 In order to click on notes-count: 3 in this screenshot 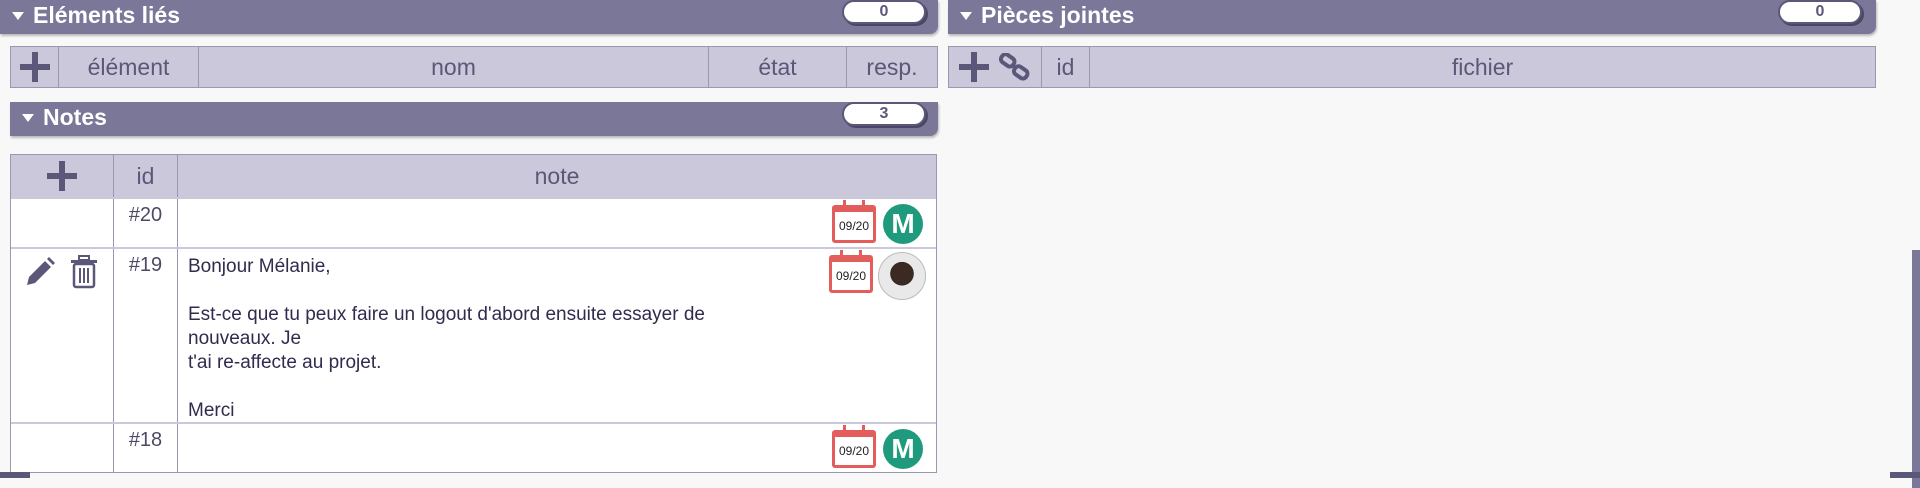, I will do `click(884, 114)`.